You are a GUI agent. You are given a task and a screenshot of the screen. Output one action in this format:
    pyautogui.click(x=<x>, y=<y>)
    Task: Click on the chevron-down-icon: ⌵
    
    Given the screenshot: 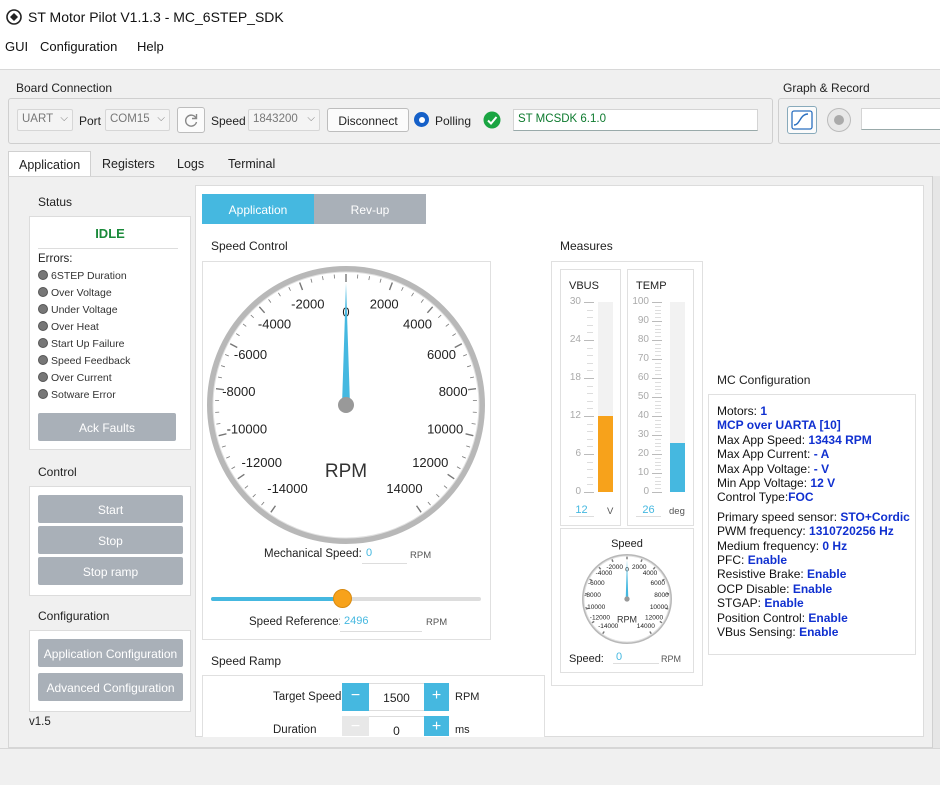 What is the action you would take?
    pyautogui.click(x=64, y=118)
    